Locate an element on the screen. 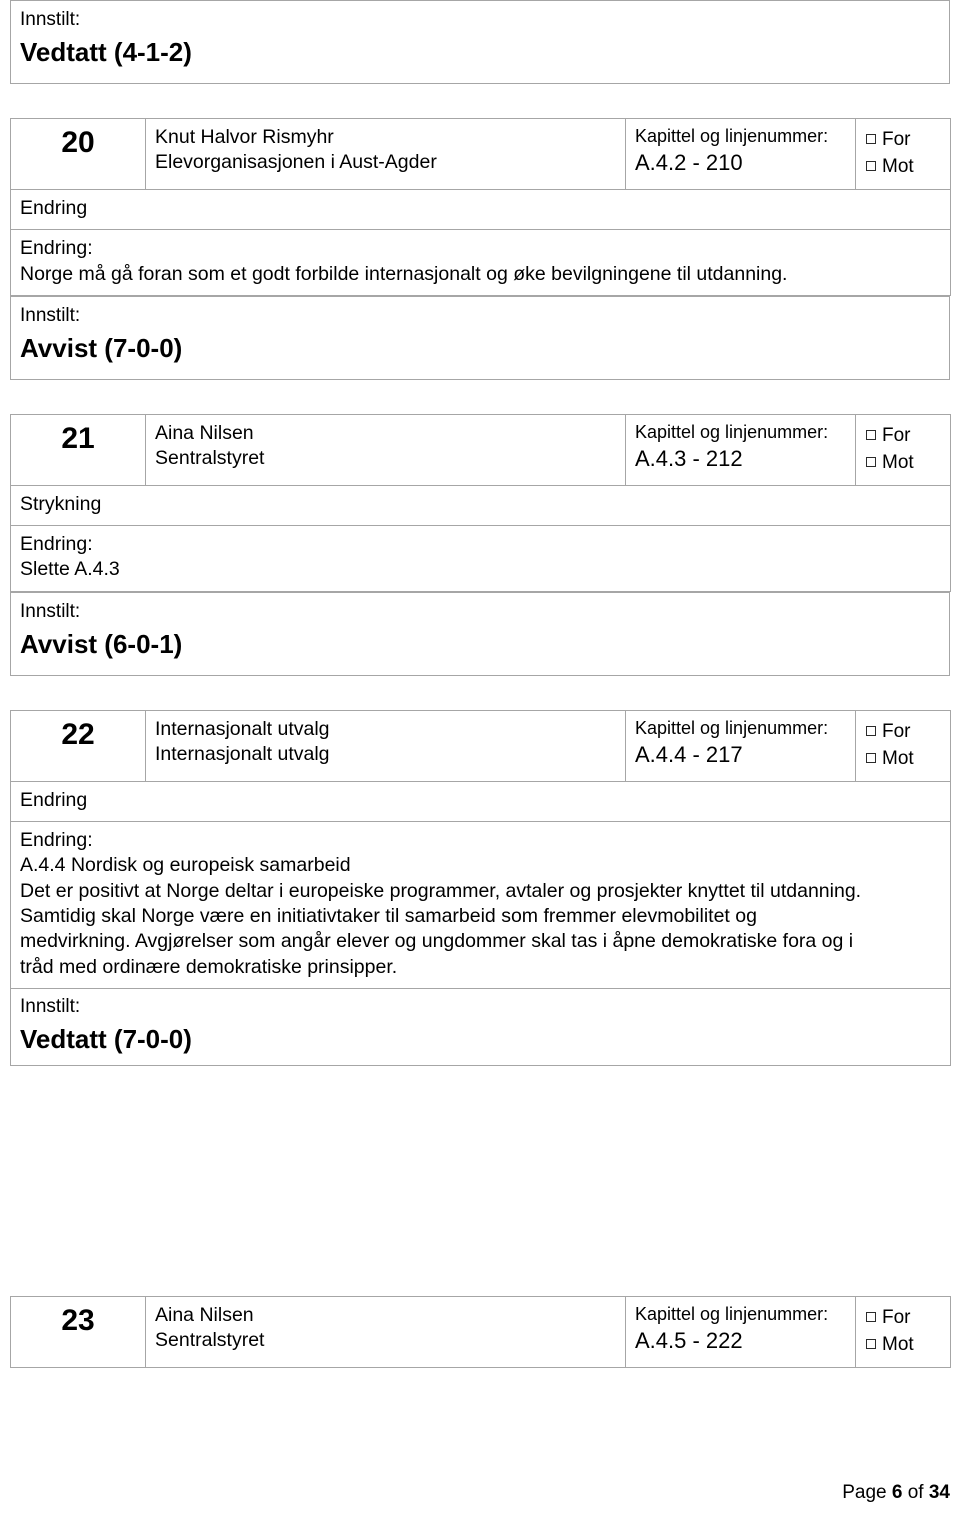 The width and height of the screenshot is (960, 1521). footer-current-page: 6 is located at coordinates (897, 1493).